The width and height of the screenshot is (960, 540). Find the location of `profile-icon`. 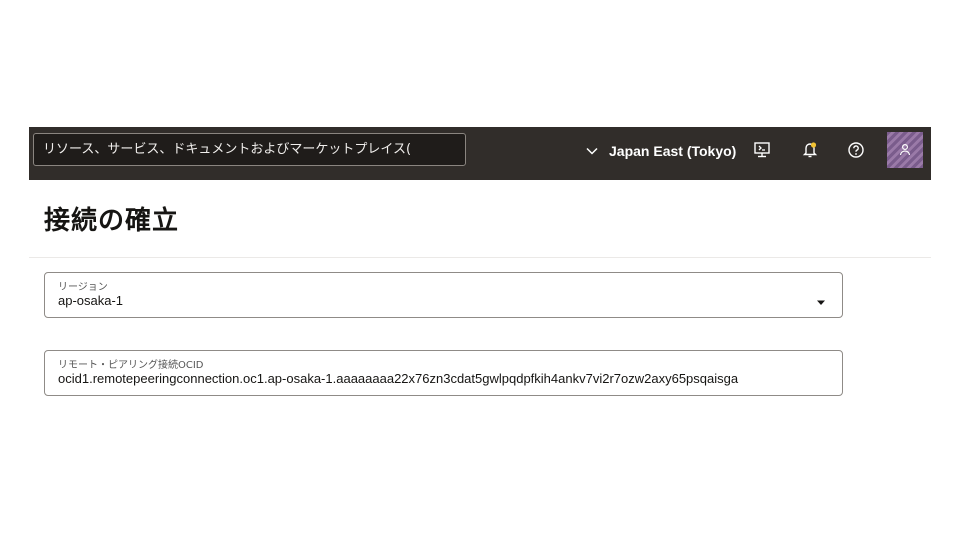

profile-icon is located at coordinates (905, 150).